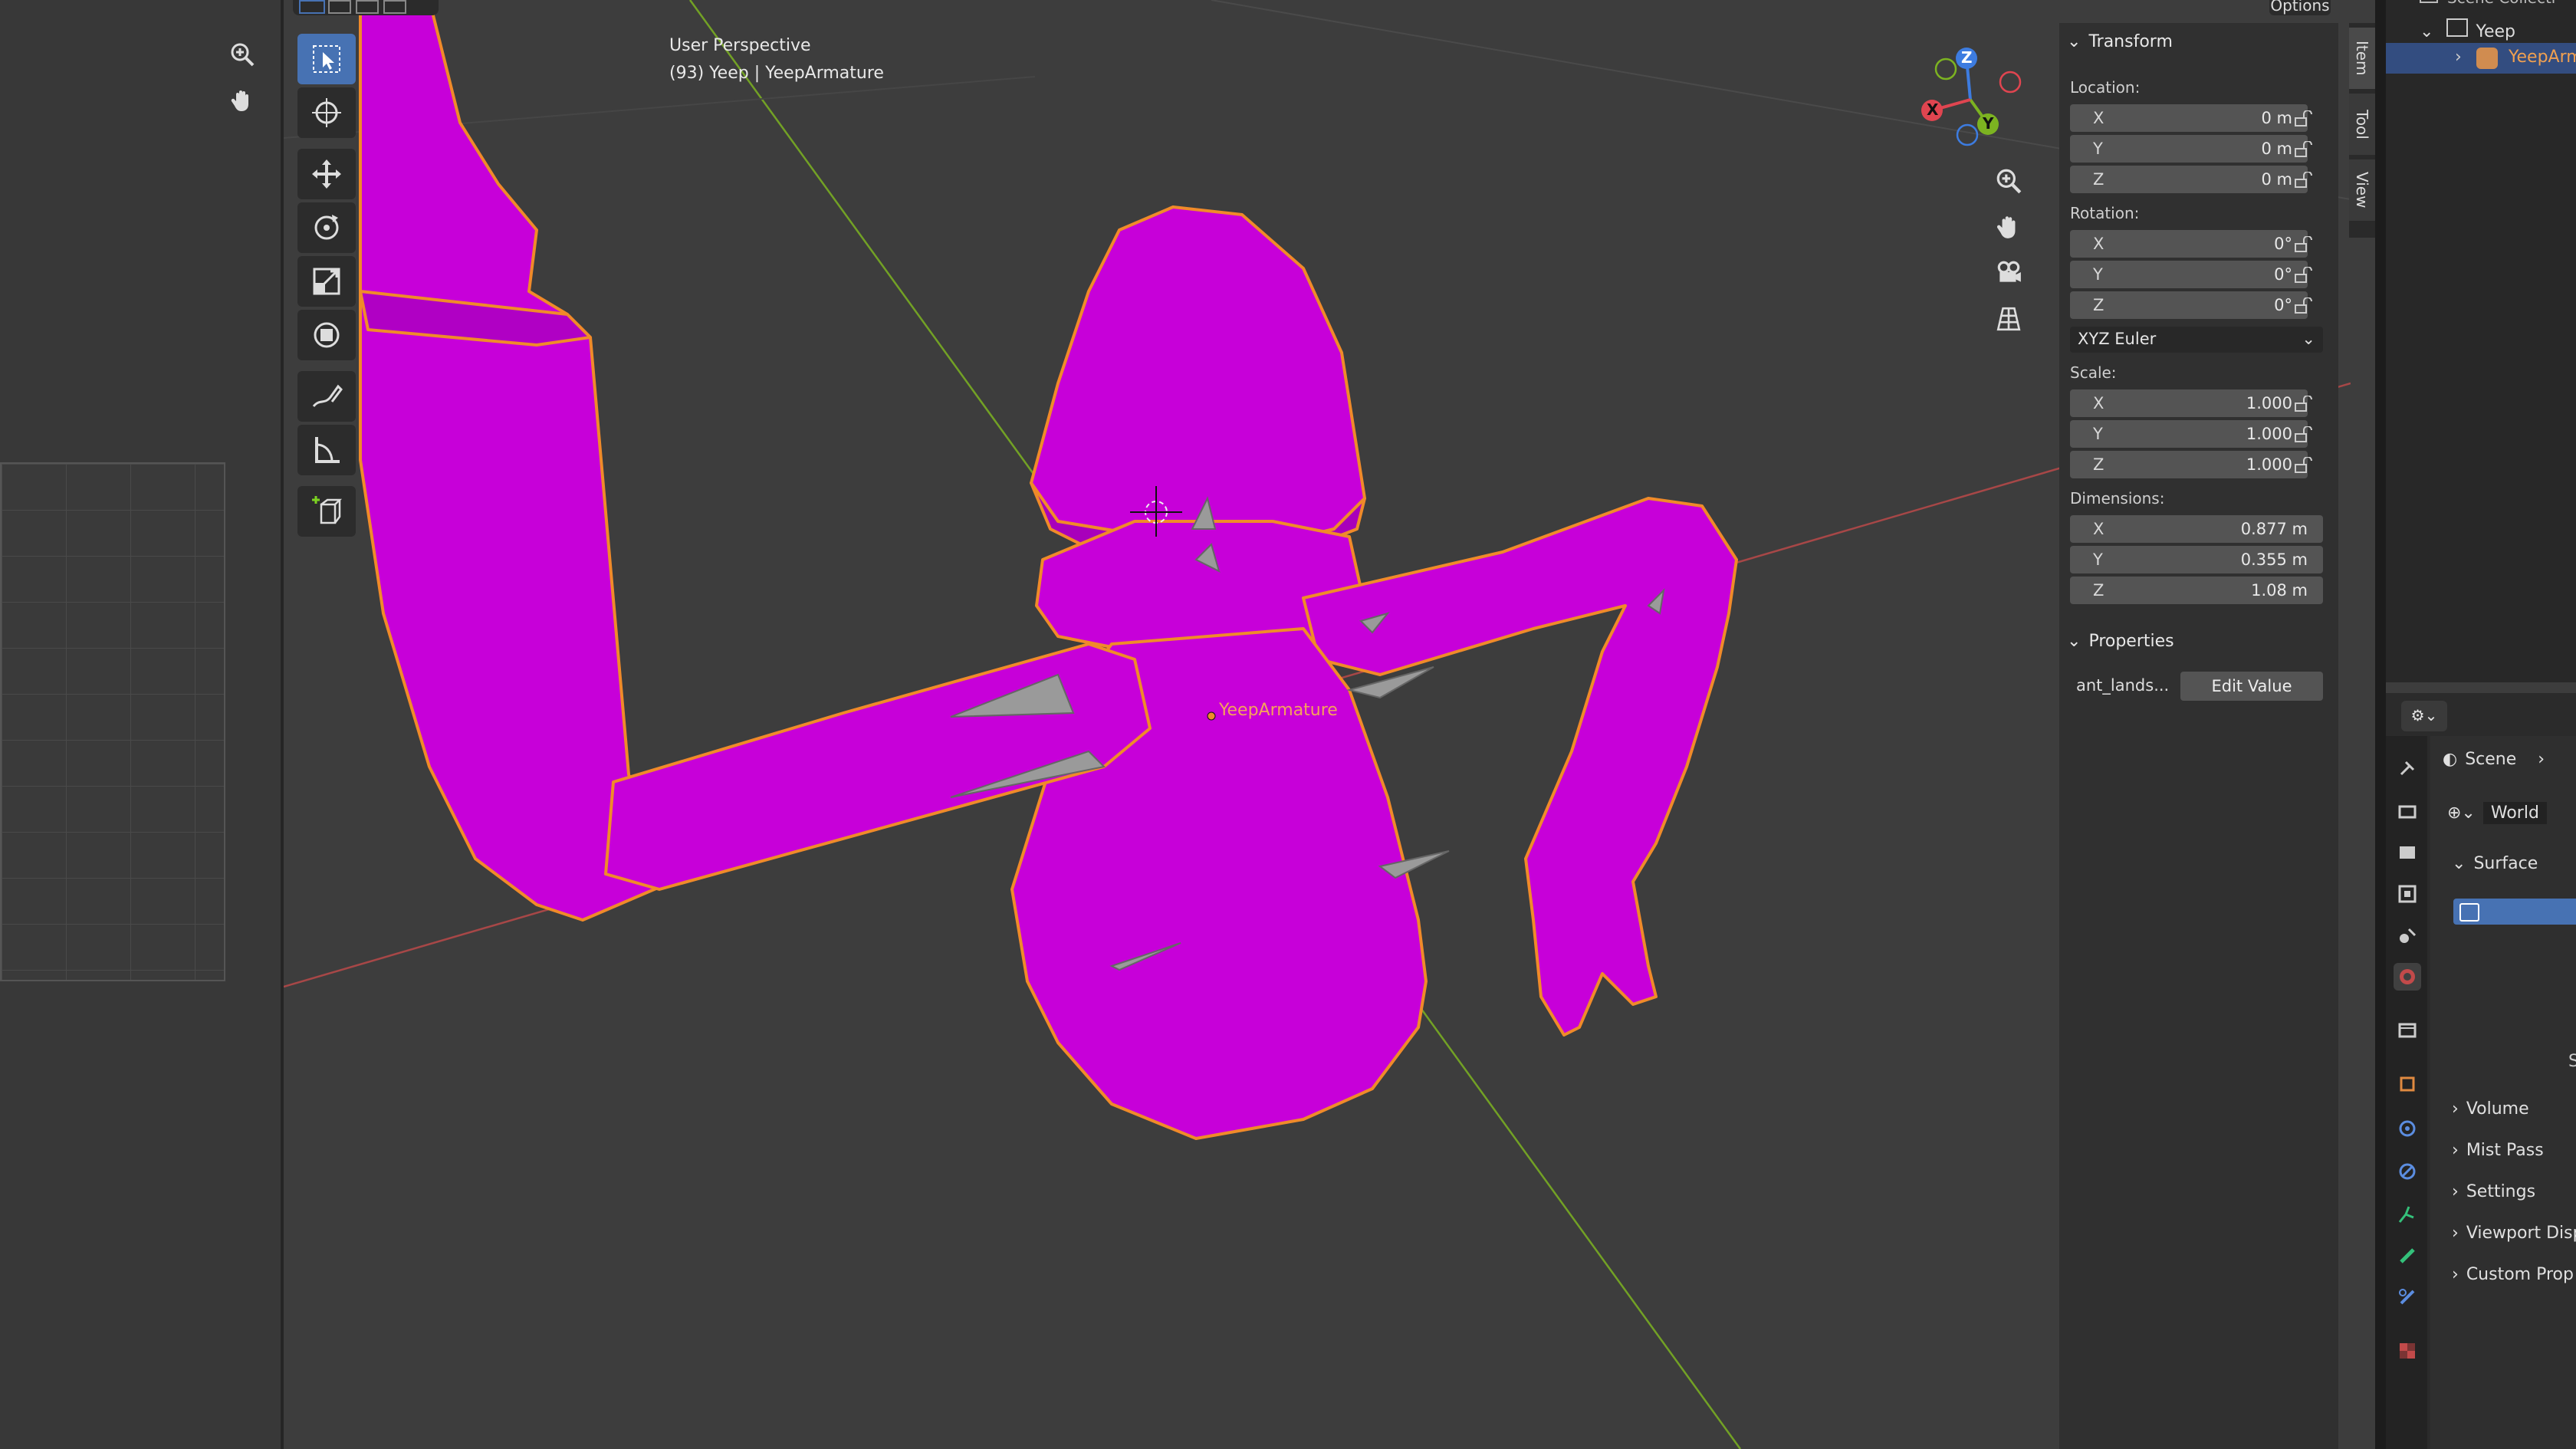 Image resolution: width=2576 pixels, height=1449 pixels. Describe the element at coordinates (2514, 1234) in the screenshot. I see `viewport-display-panel-header: › Viewport Disp` at that location.